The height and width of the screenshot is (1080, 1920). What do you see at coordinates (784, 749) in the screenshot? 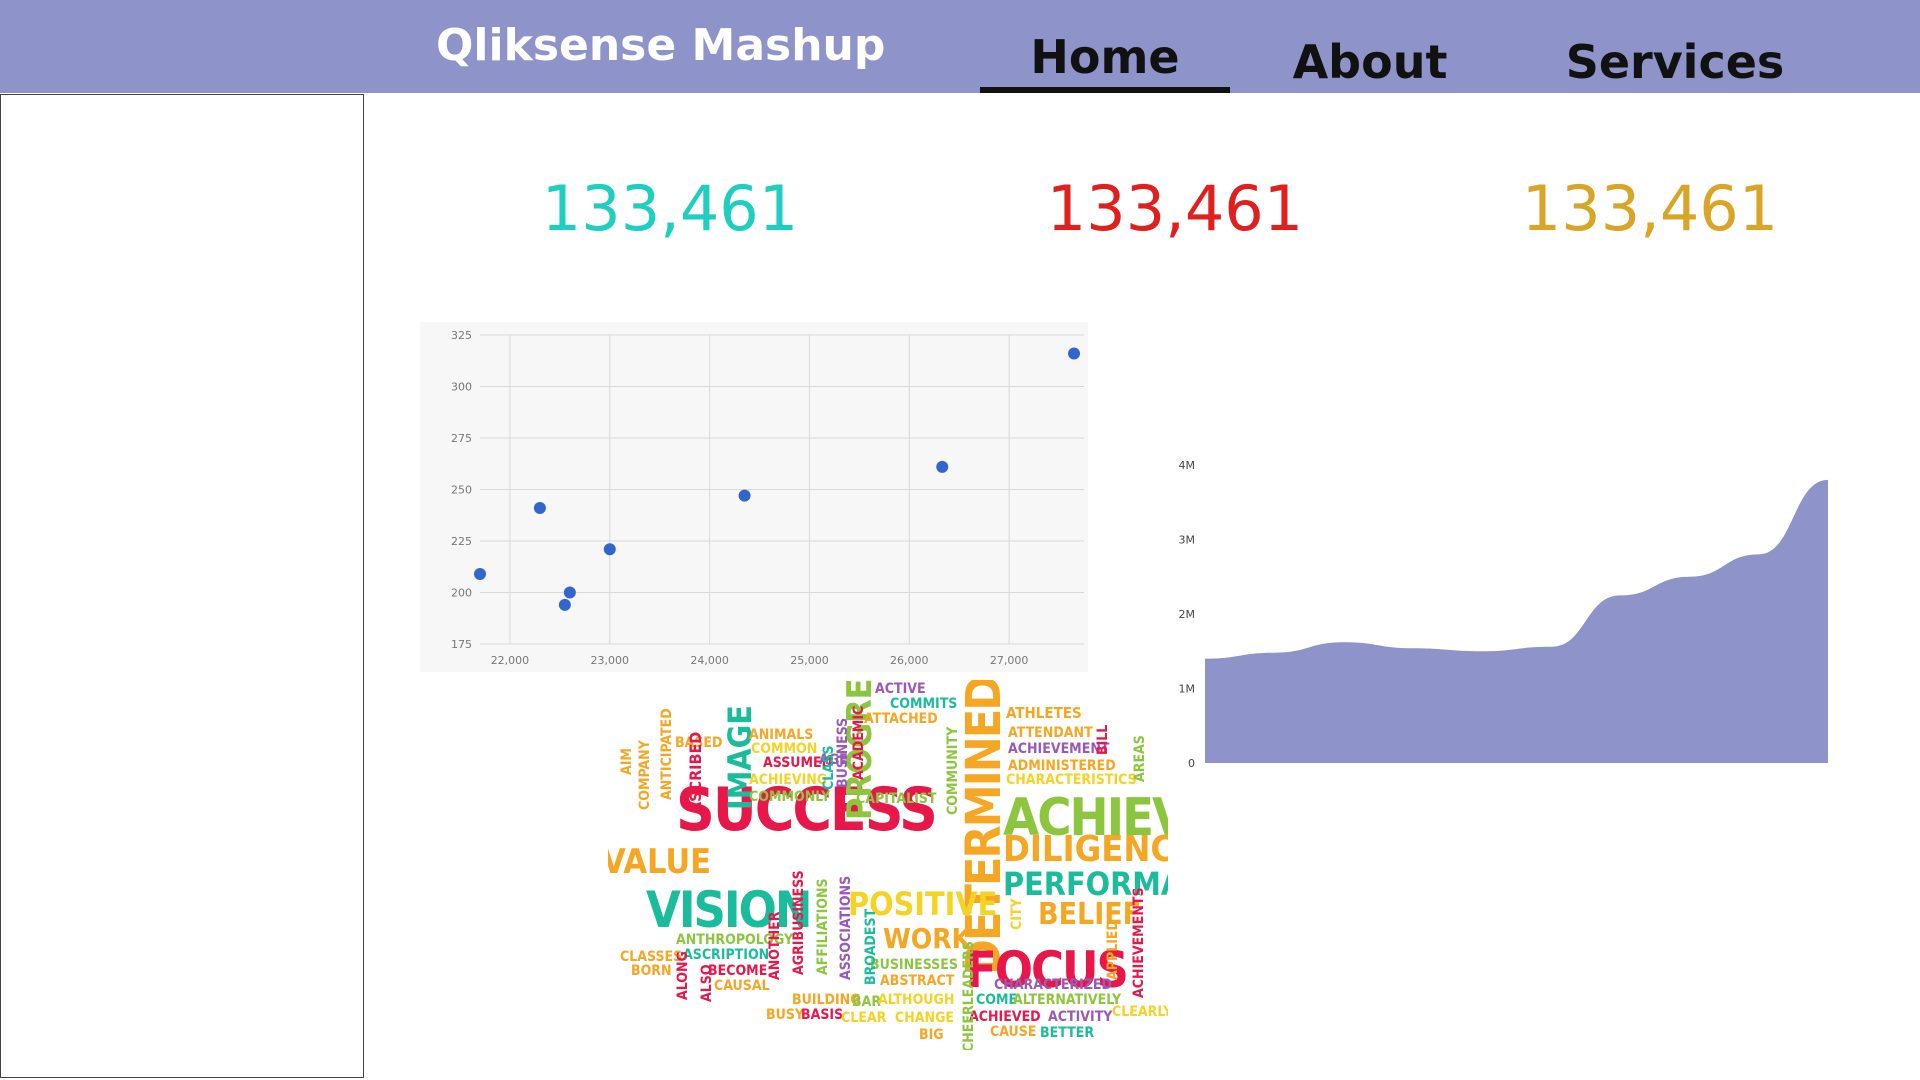
I see `word-cloud-word: COMMON` at bounding box center [784, 749].